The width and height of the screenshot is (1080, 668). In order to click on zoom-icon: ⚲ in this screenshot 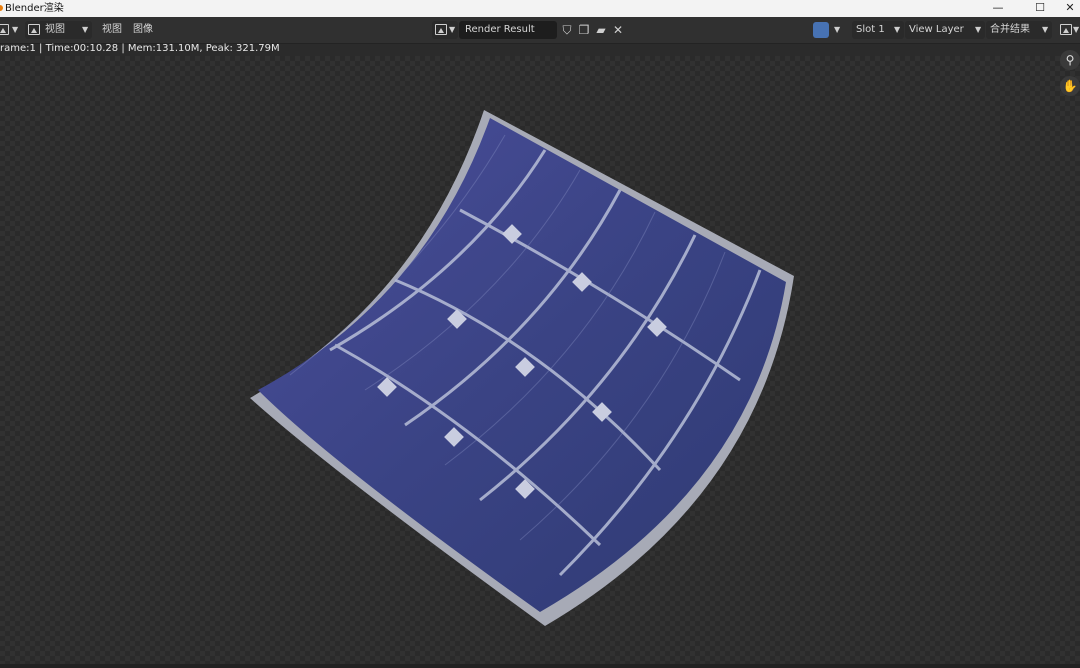, I will do `click(1070, 60)`.